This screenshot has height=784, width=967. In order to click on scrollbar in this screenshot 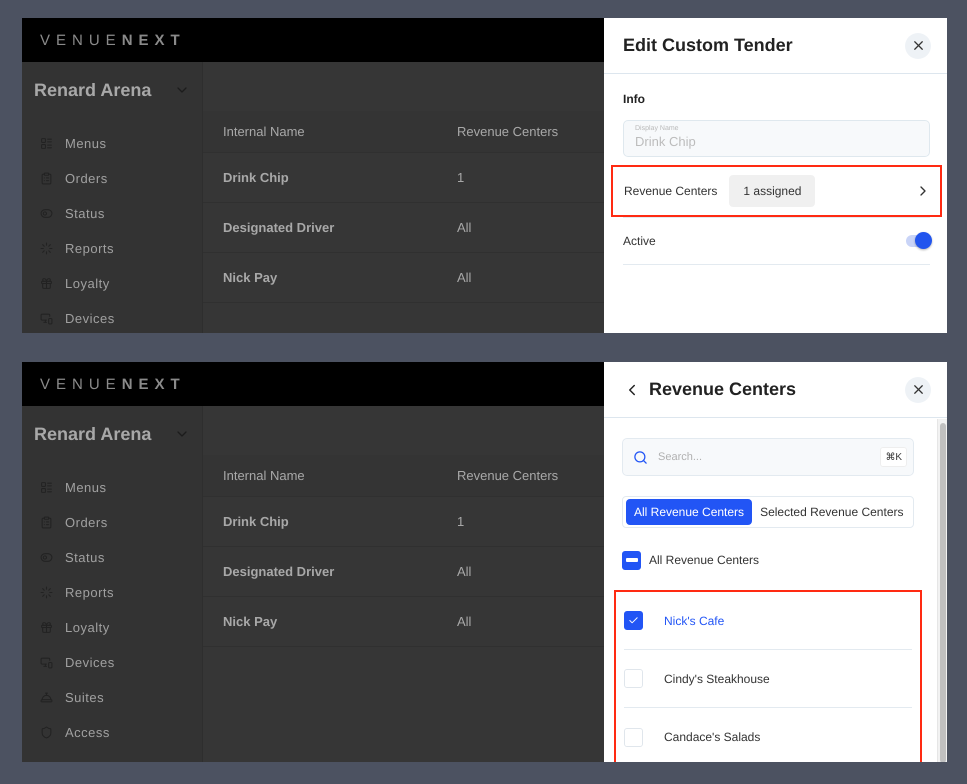, I will do `click(942, 590)`.